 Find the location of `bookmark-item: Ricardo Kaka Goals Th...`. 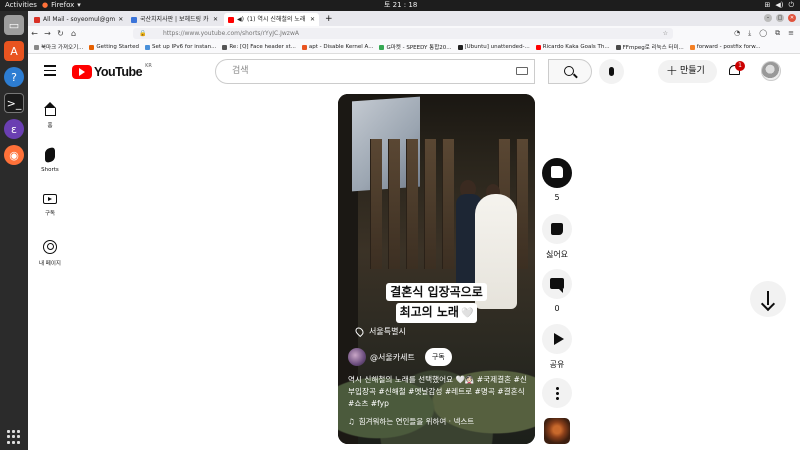

bookmark-item: Ricardo Kaka Goals Th... is located at coordinates (572, 47).